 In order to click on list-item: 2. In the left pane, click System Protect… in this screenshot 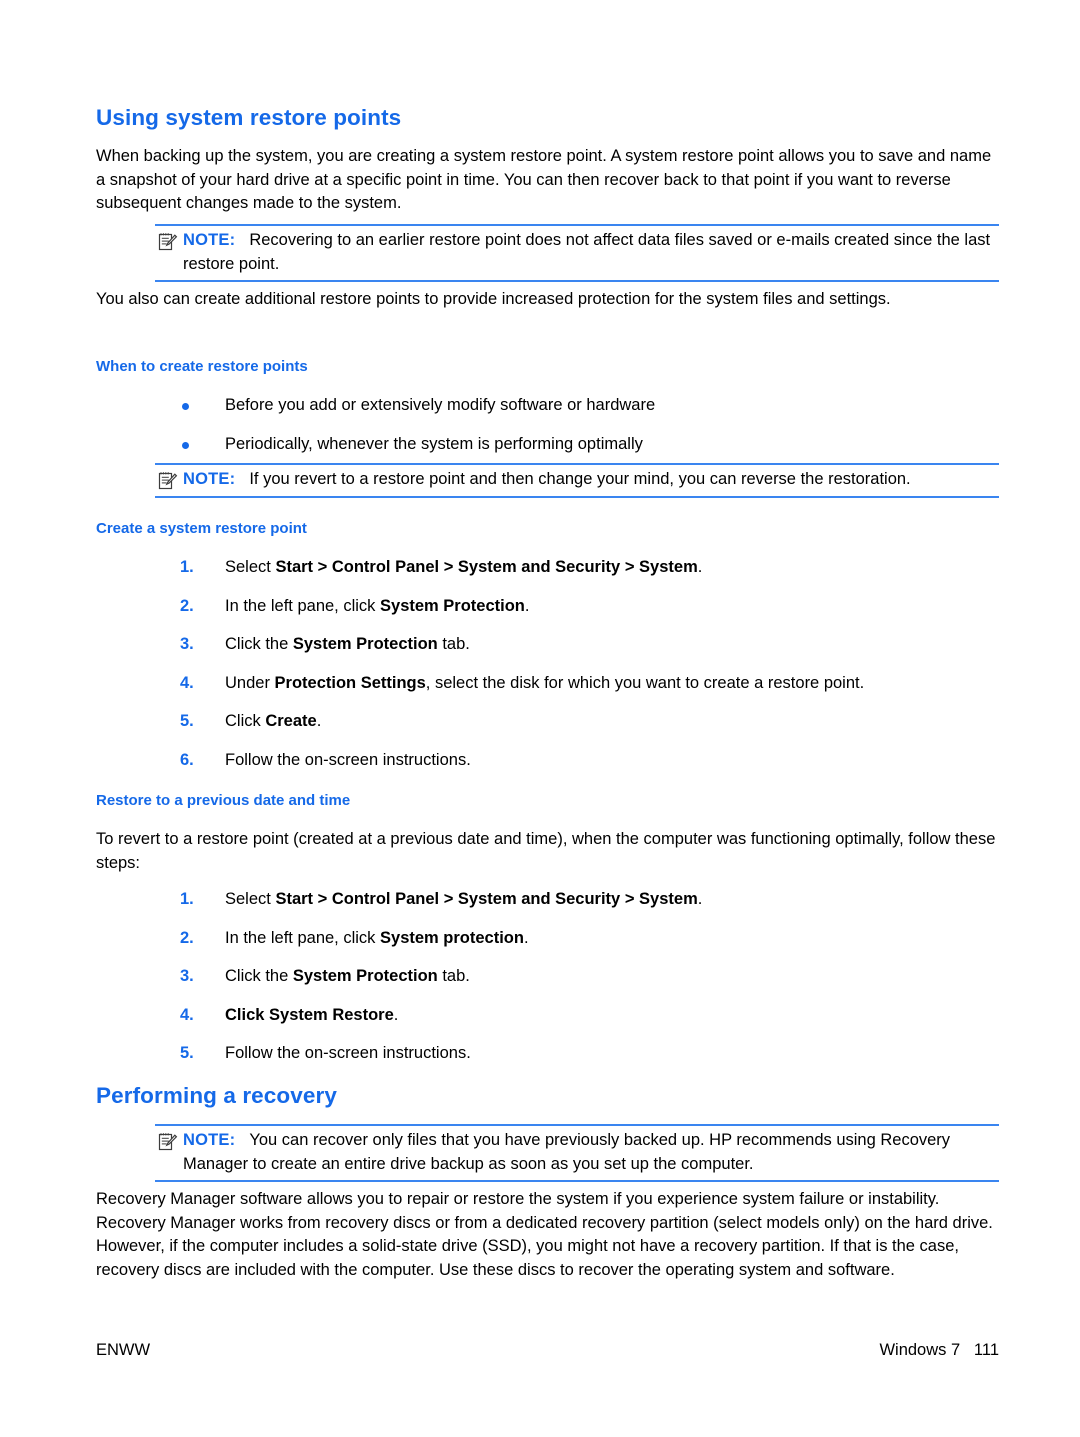, I will do `click(589, 607)`.